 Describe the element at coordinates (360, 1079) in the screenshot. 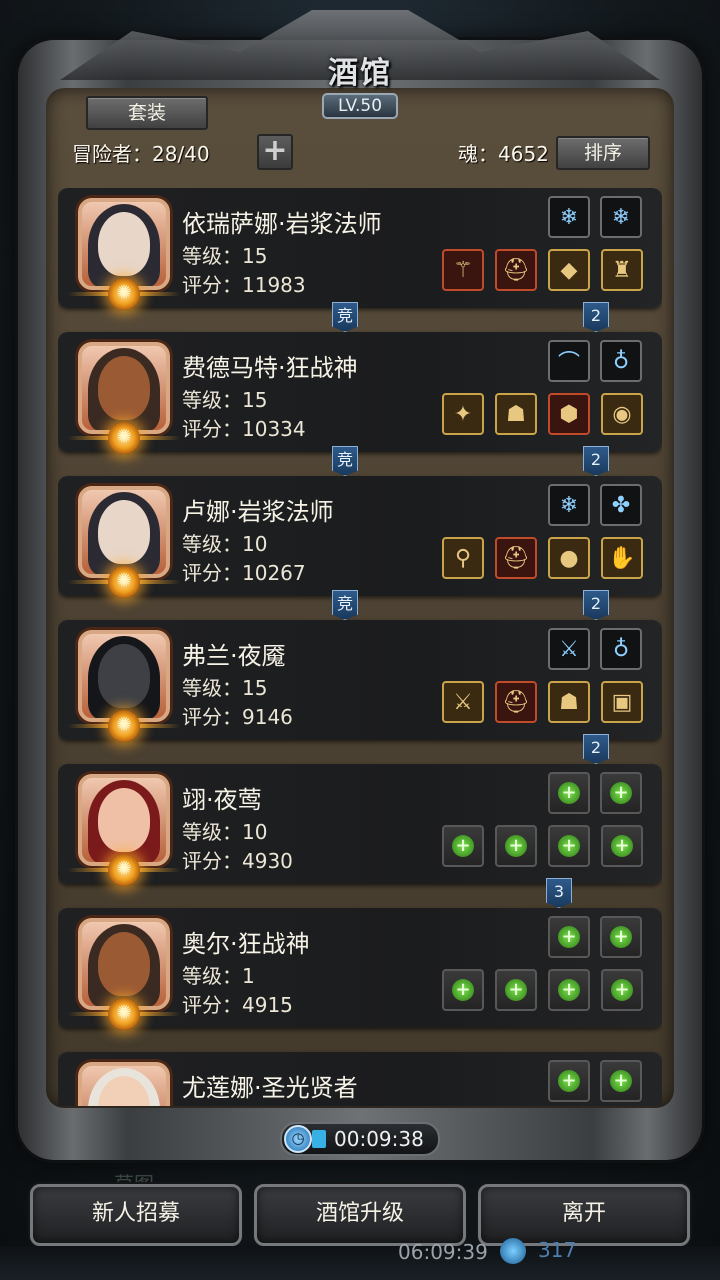

I see `hero-card: ✺尤莲娜·圣光贤者++` at that location.